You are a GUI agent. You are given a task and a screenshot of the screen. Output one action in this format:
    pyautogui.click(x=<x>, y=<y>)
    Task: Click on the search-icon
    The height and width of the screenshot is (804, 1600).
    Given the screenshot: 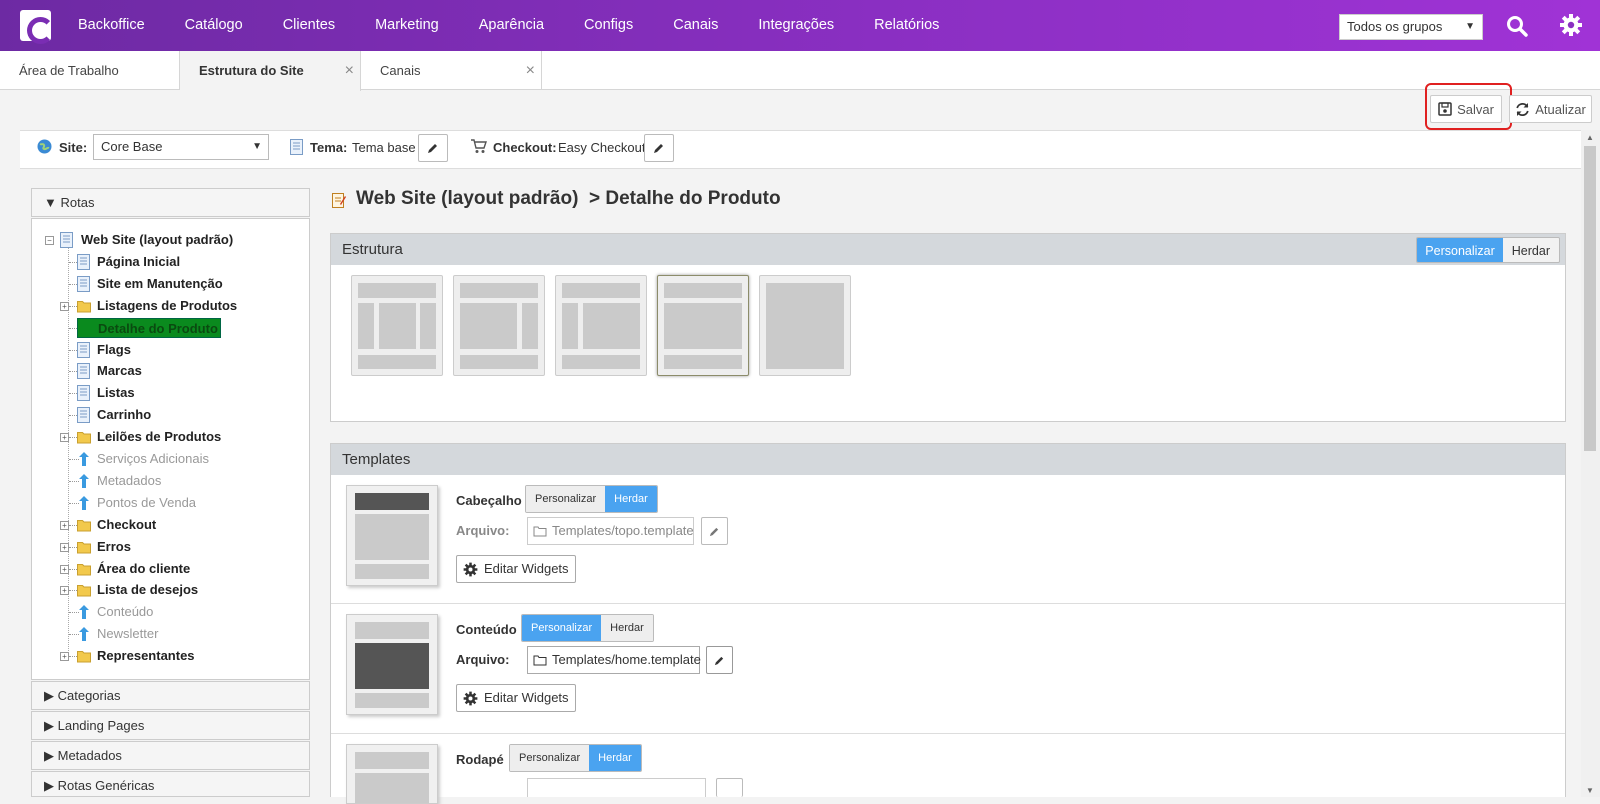 What is the action you would take?
    pyautogui.click(x=1517, y=26)
    